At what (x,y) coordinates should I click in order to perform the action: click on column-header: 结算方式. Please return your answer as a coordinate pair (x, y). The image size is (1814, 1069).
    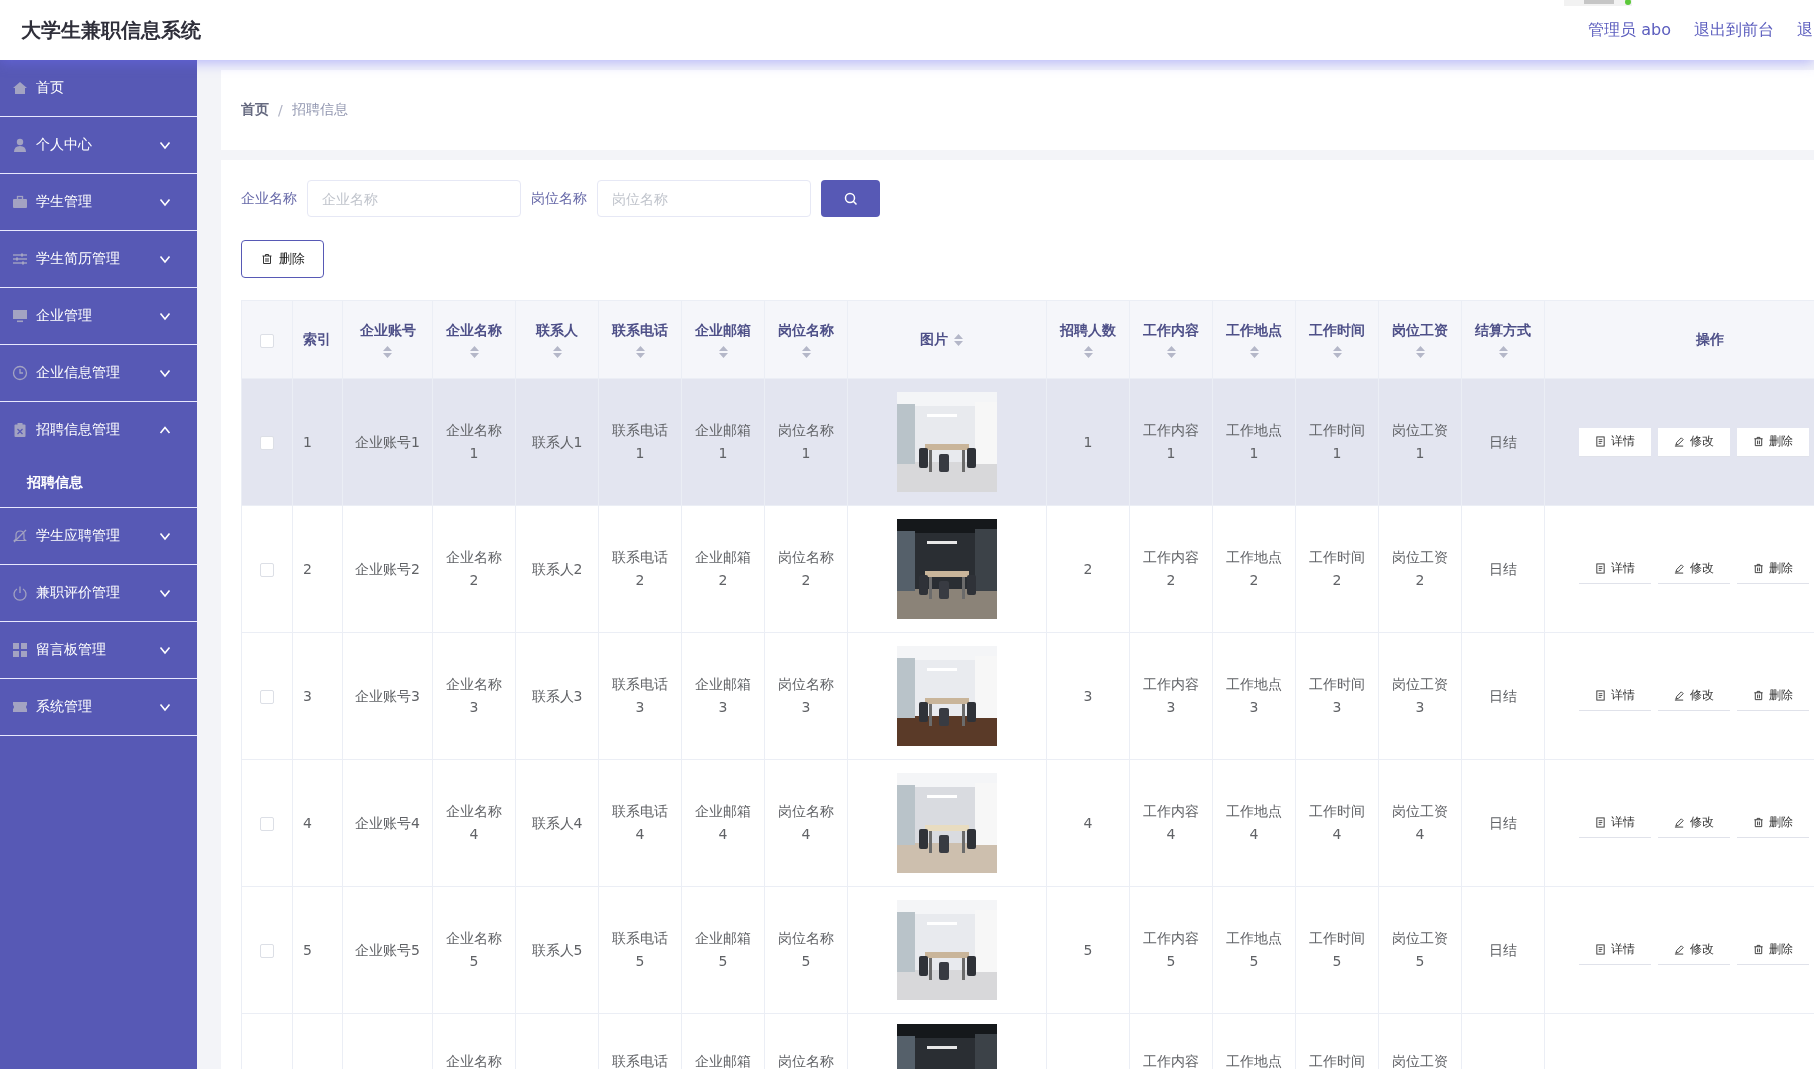
    Looking at the image, I should click on (1503, 330).